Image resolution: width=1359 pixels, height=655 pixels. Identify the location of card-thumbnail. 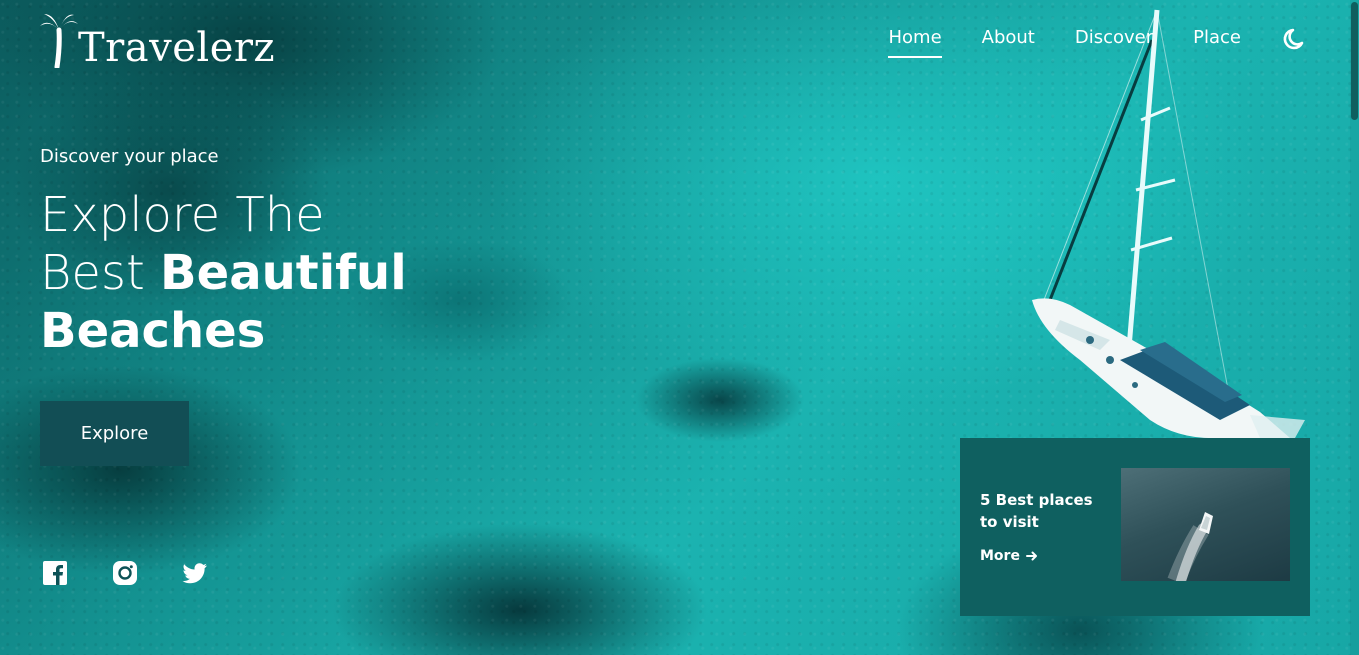
(1205, 524).